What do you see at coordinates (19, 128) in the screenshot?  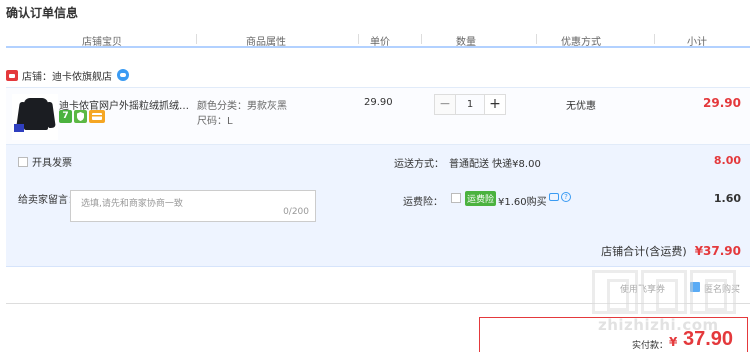 I see `product-tag` at bounding box center [19, 128].